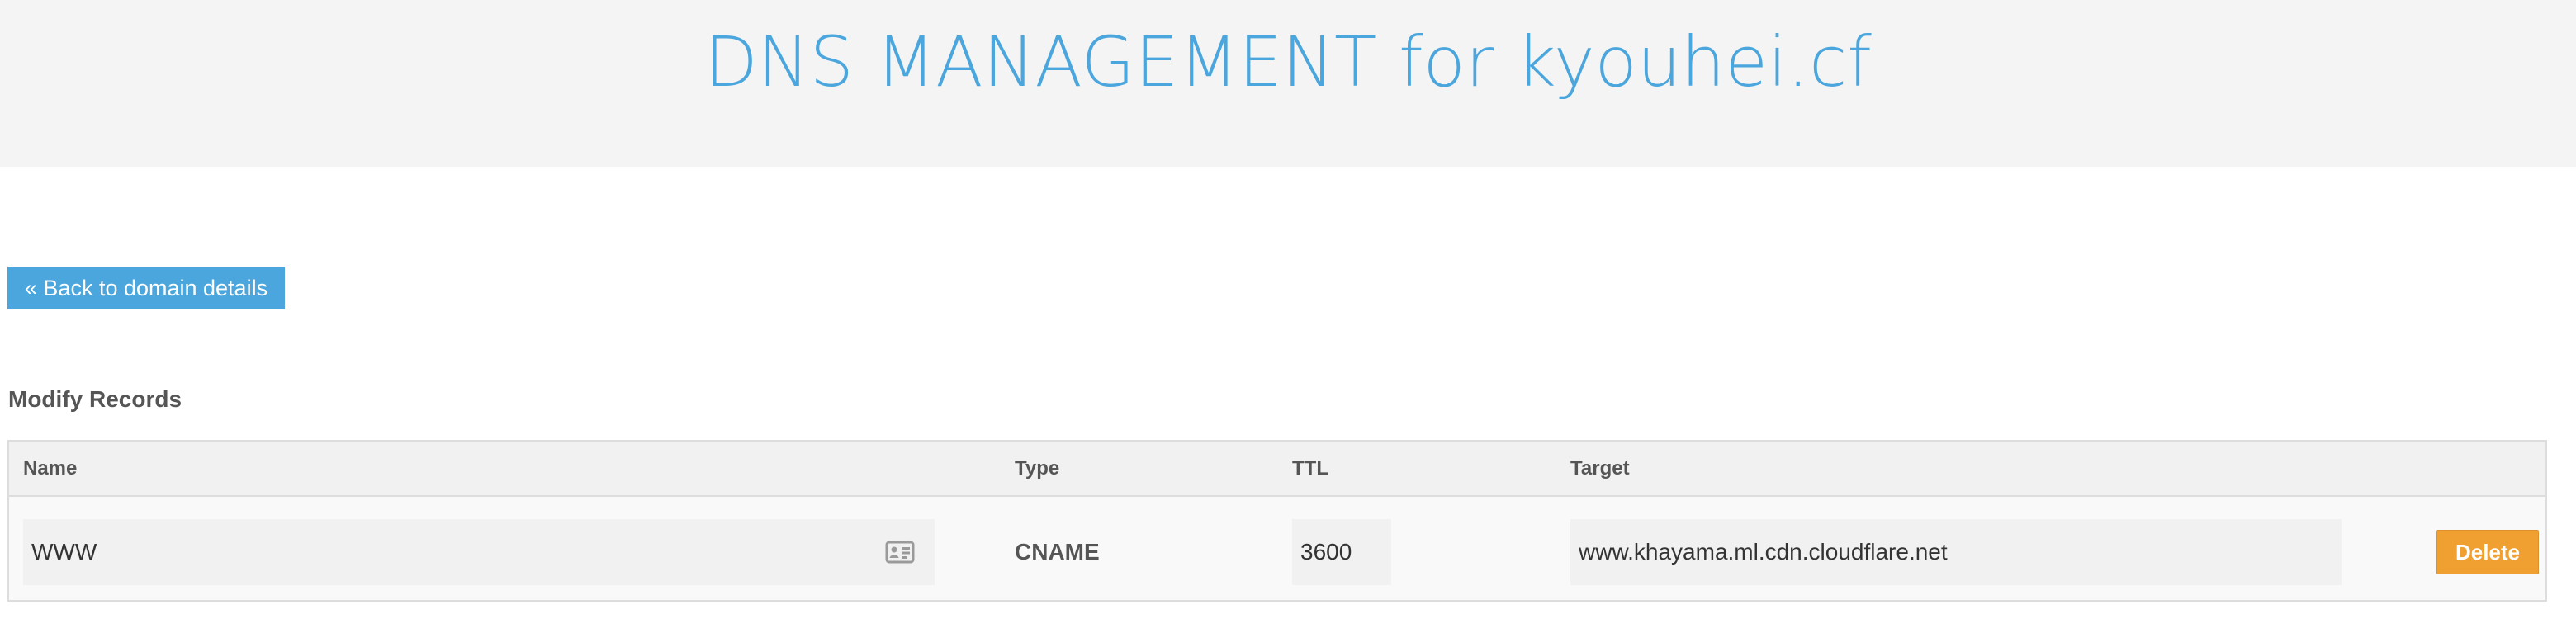 The image size is (2576, 619). I want to click on back-to-domain-details-button: « Back to domain details, so click(146, 288).